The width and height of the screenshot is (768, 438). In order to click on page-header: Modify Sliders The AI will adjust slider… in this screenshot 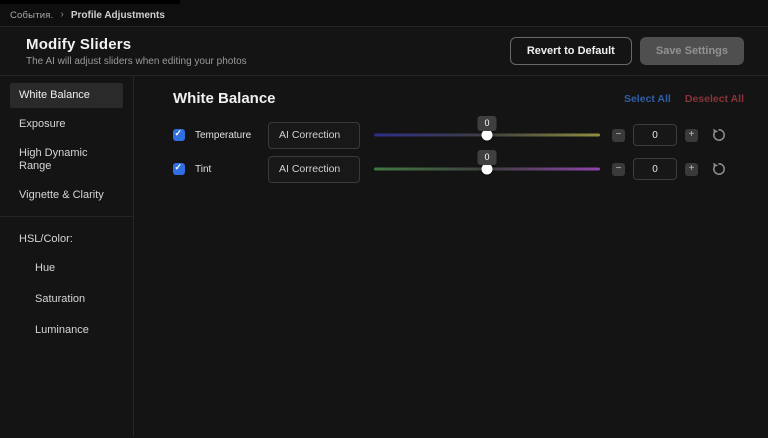, I will do `click(384, 51)`.